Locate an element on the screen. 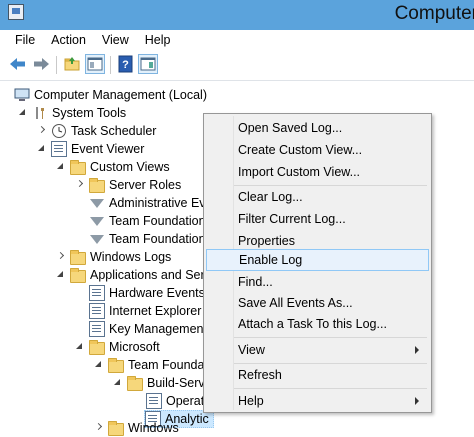 This screenshot has width=474, height=437. tree-item-windows: Windows is located at coordinates (136, 428).